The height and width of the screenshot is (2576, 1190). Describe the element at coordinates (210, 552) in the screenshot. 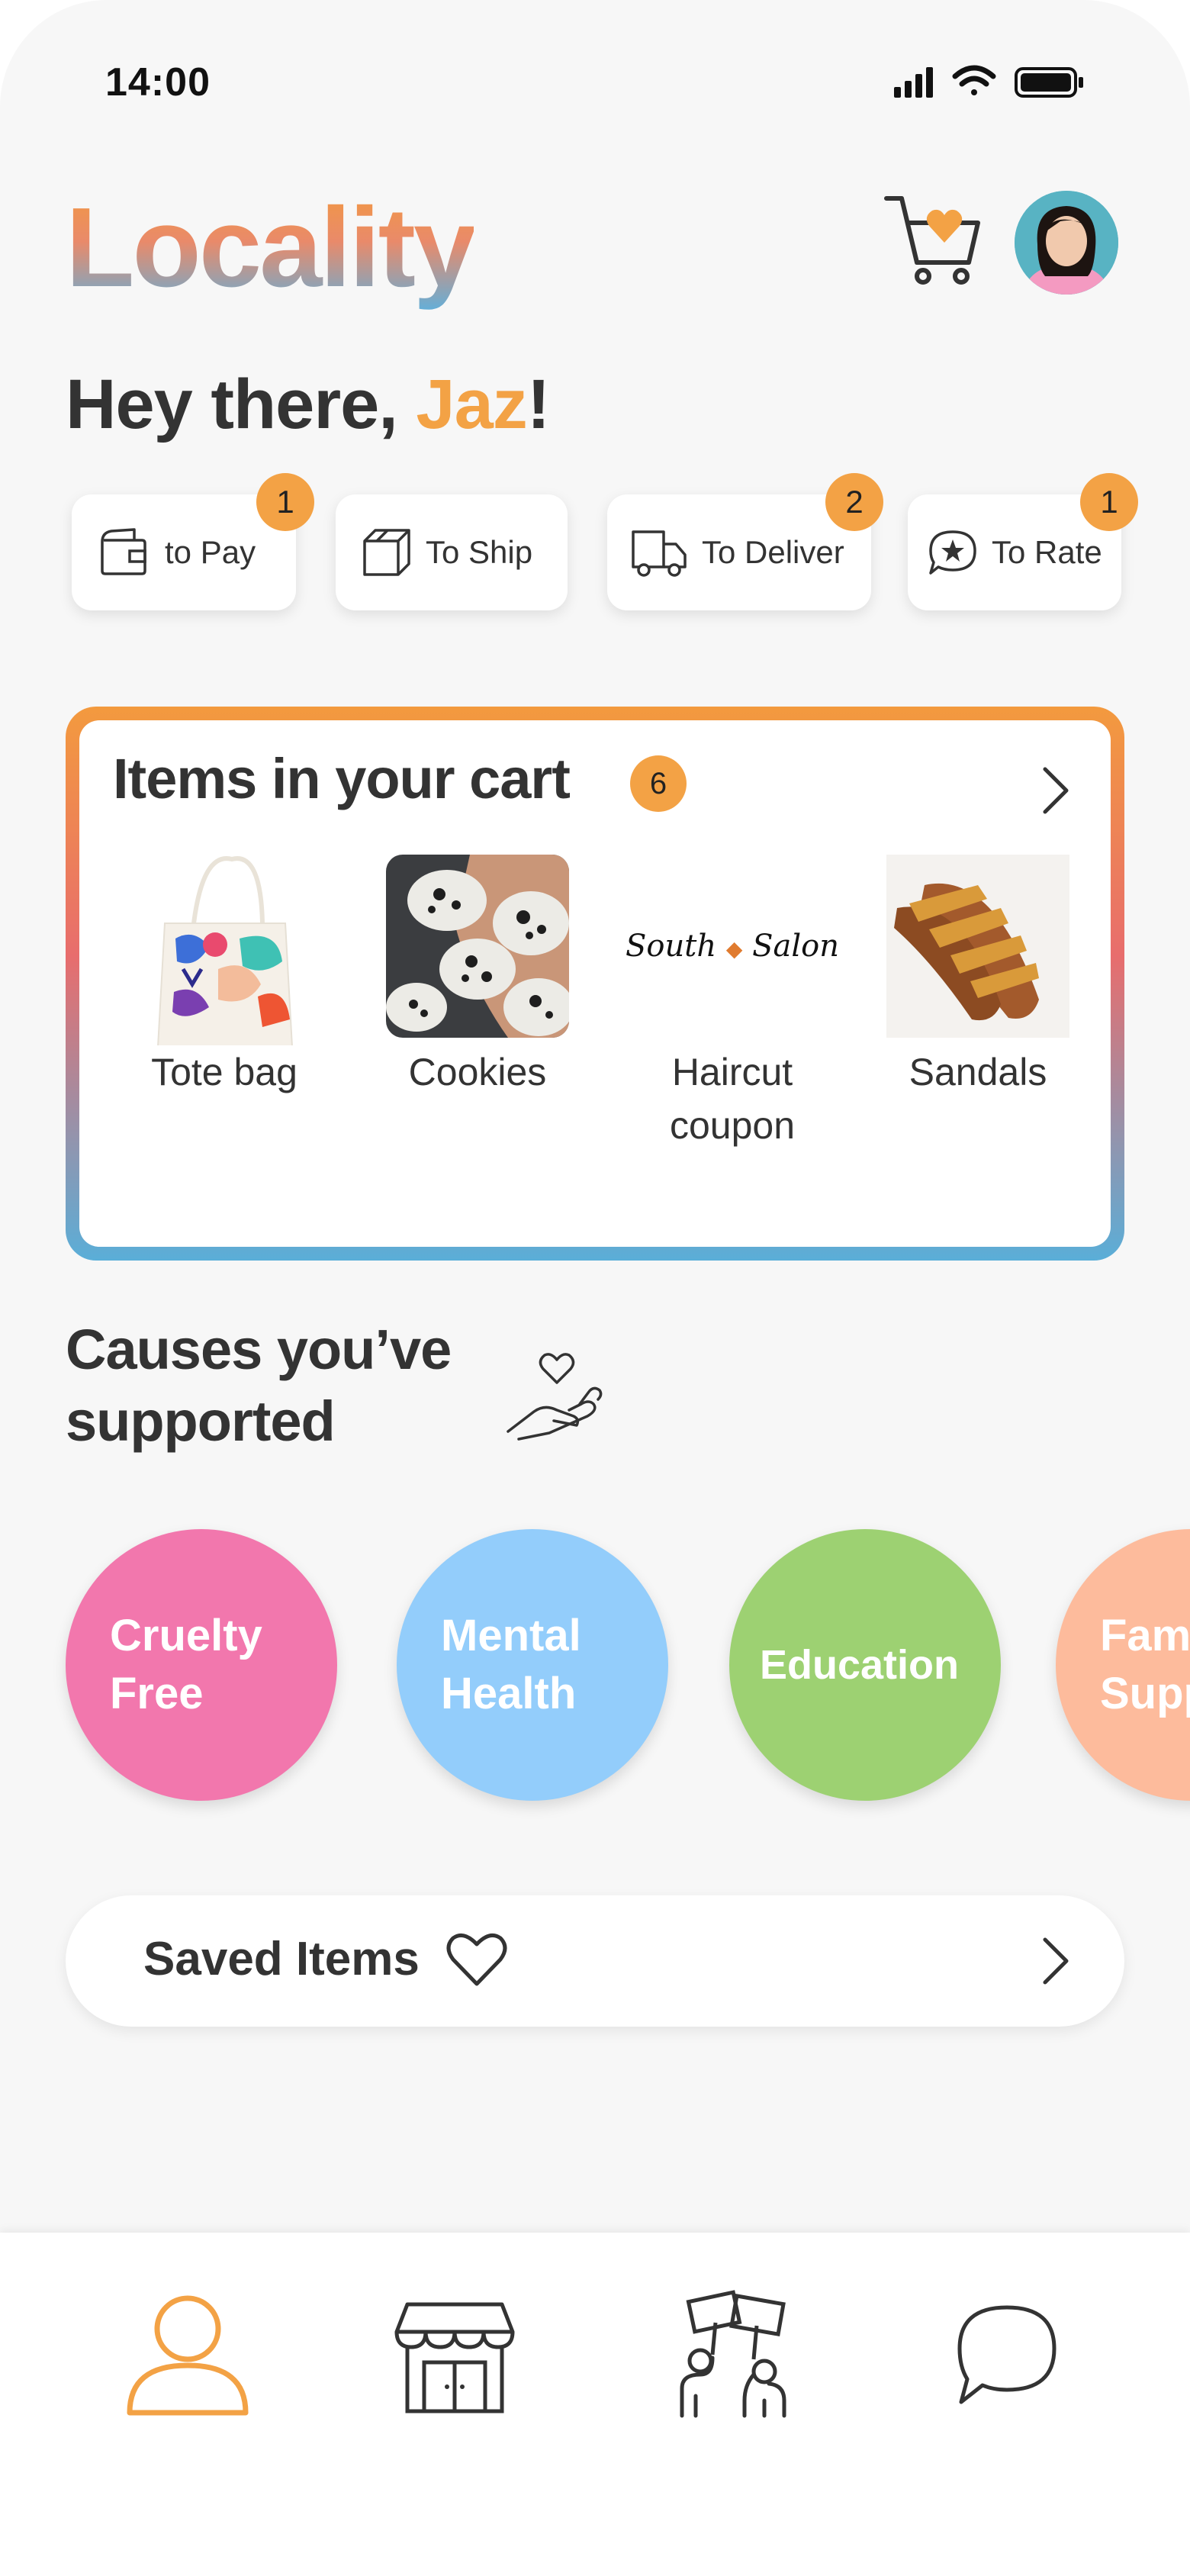

I see `to-pay-label: to Pay` at that location.